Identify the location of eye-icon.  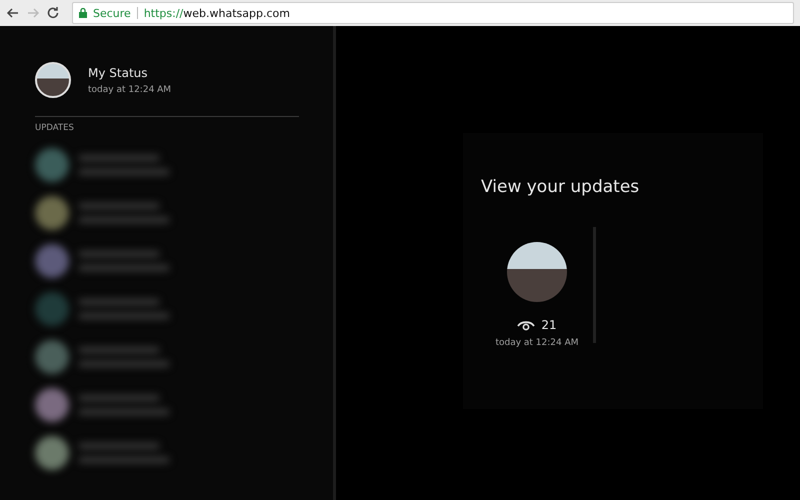
(526, 325).